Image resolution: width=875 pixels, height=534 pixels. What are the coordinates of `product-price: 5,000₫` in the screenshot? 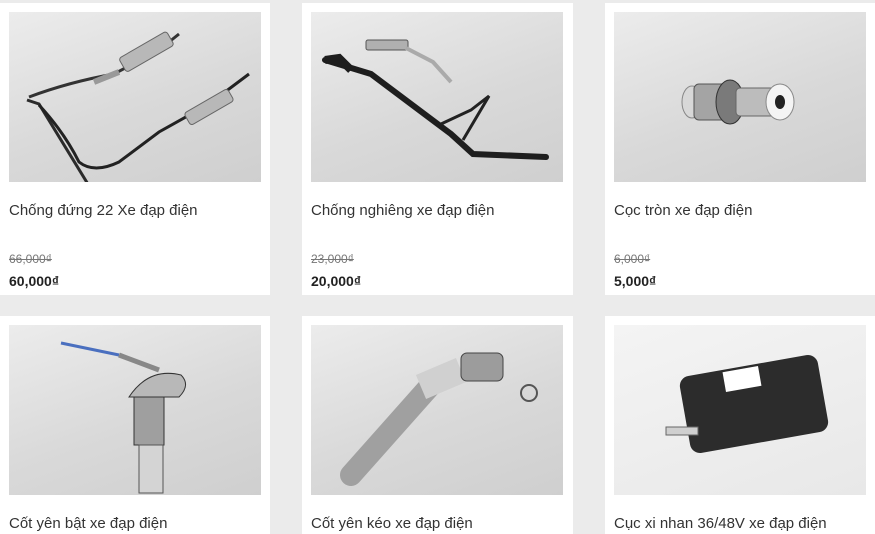 It's located at (635, 281).